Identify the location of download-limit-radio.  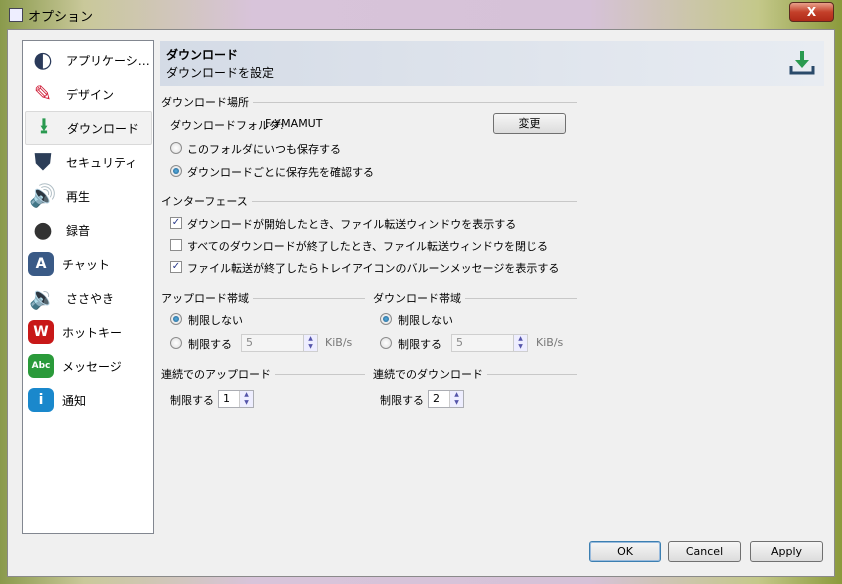
(386, 343).